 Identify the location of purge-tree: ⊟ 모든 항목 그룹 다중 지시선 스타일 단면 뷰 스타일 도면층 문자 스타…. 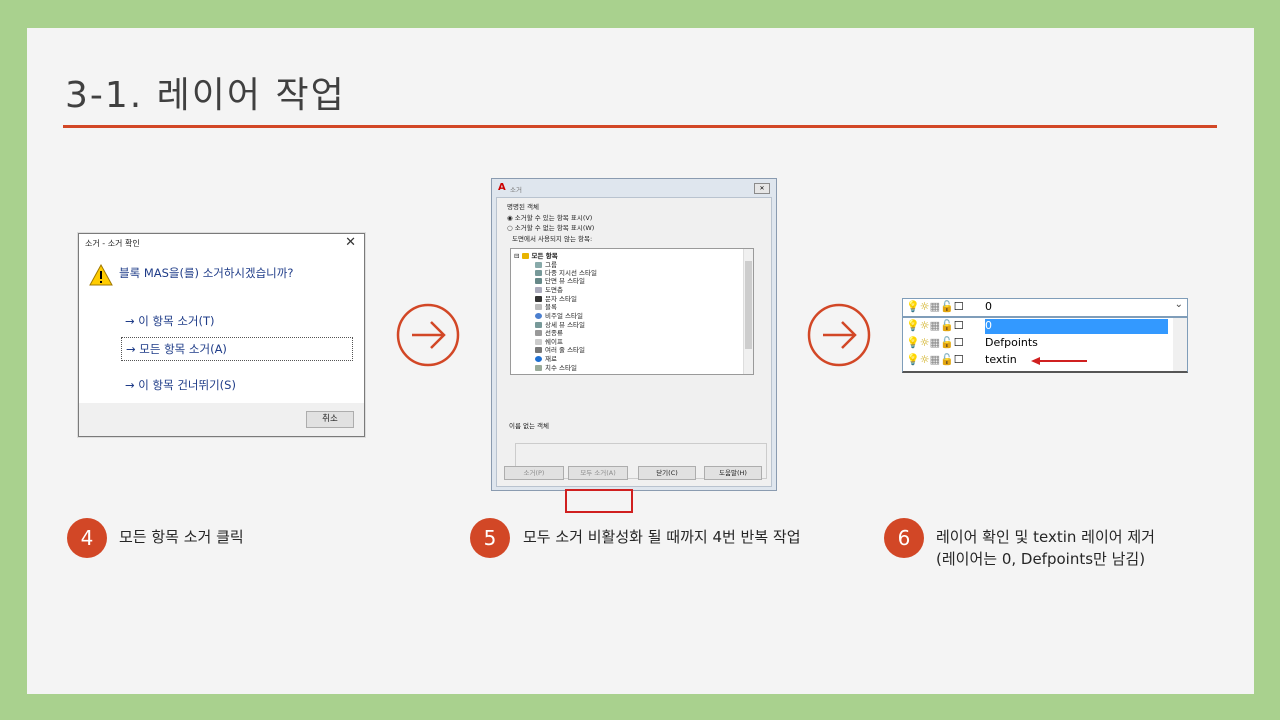
(632, 311).